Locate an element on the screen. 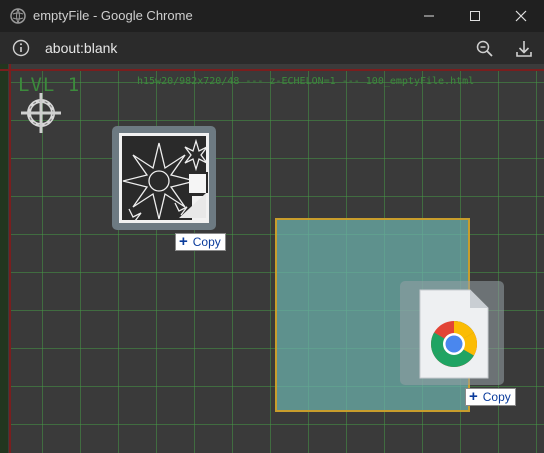 This screenshot has height=453, width=544. maximize-icon is located at coordinates (475, 16).